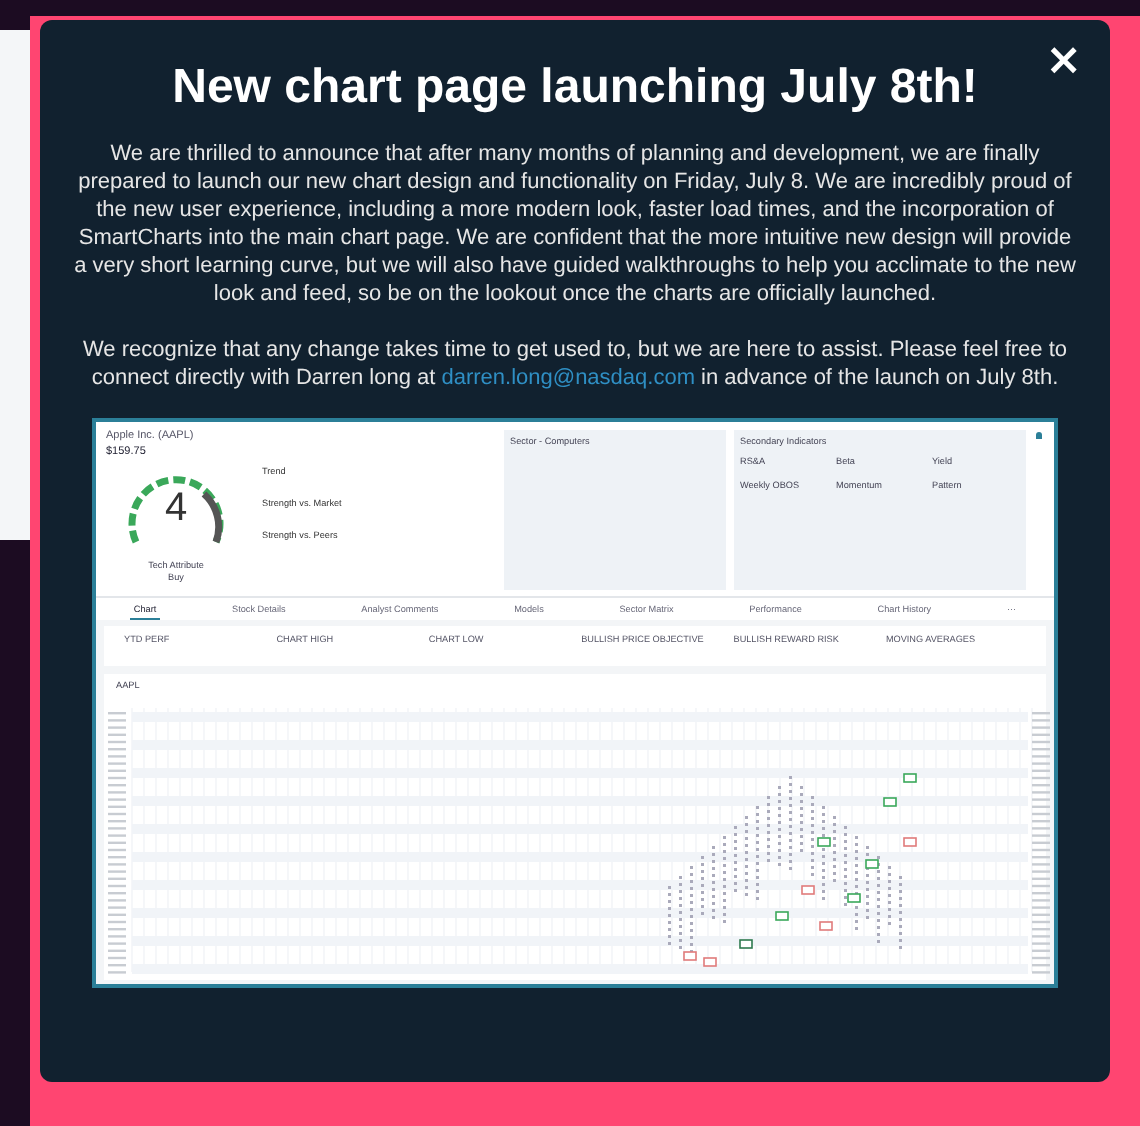 This screenshot has width=1140, height=1126. I want to click on rating-number: 4, so click(176, 509).